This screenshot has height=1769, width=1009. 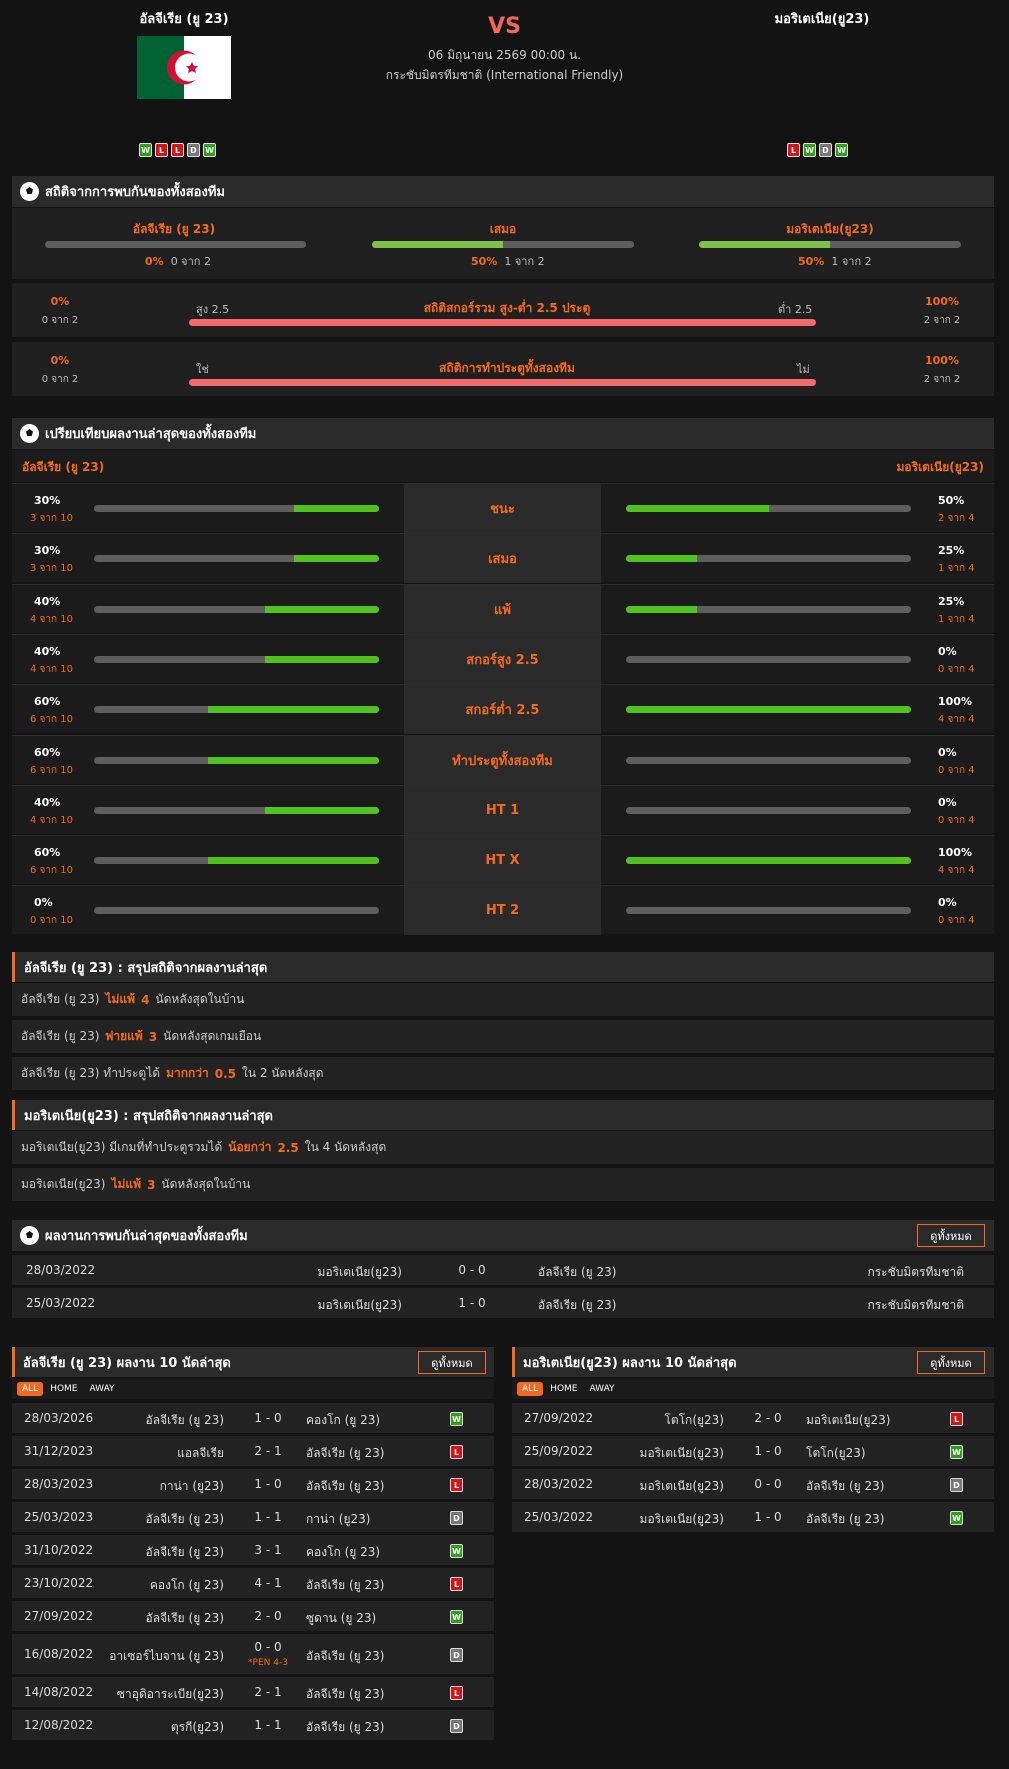 I want to click on summary-team: อัลจีเรีย (ยู 23) ทำประตูได้, so click(x=91, y=1073).